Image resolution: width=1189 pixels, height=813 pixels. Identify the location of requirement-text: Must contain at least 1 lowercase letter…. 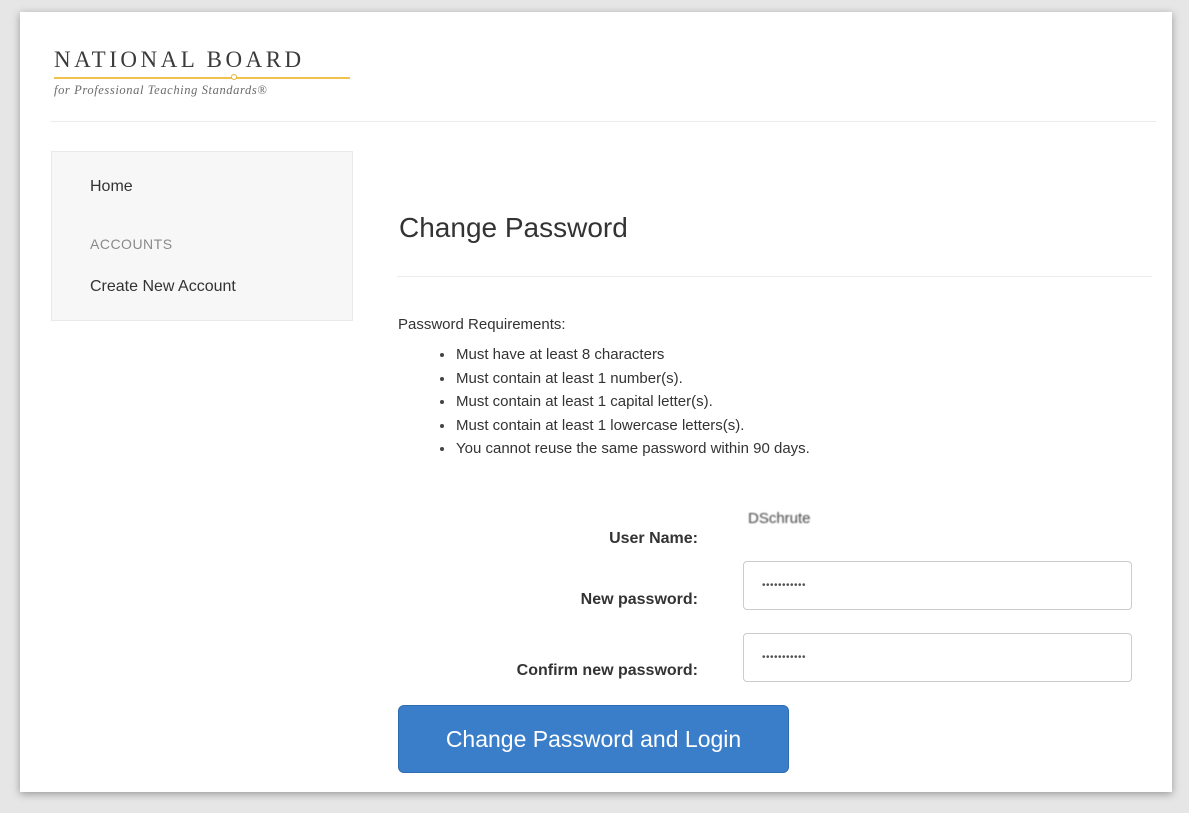
(600, 425).